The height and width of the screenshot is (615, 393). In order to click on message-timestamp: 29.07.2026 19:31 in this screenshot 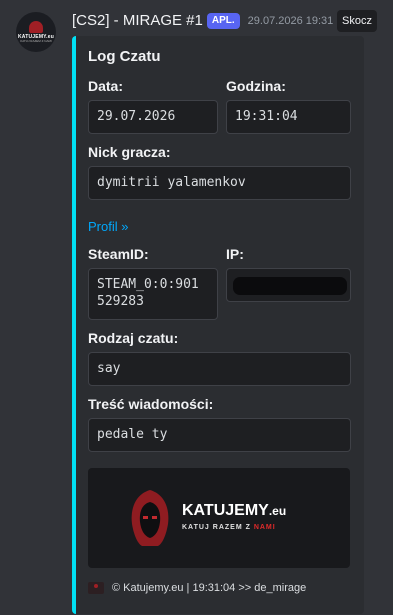, I will do `click(290, 20)`.